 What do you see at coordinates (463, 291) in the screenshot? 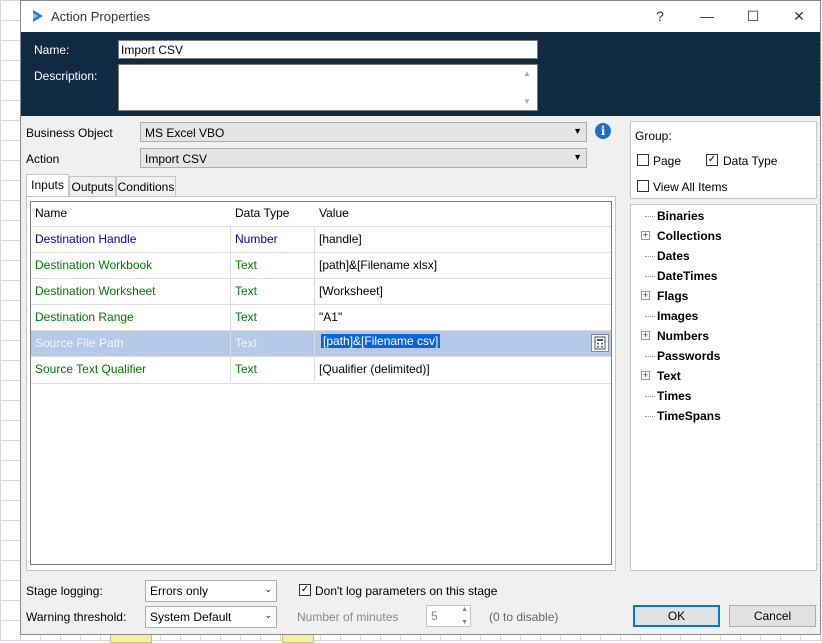
I see `row-value: [Worksheet]` at bounding box center [463, 291].